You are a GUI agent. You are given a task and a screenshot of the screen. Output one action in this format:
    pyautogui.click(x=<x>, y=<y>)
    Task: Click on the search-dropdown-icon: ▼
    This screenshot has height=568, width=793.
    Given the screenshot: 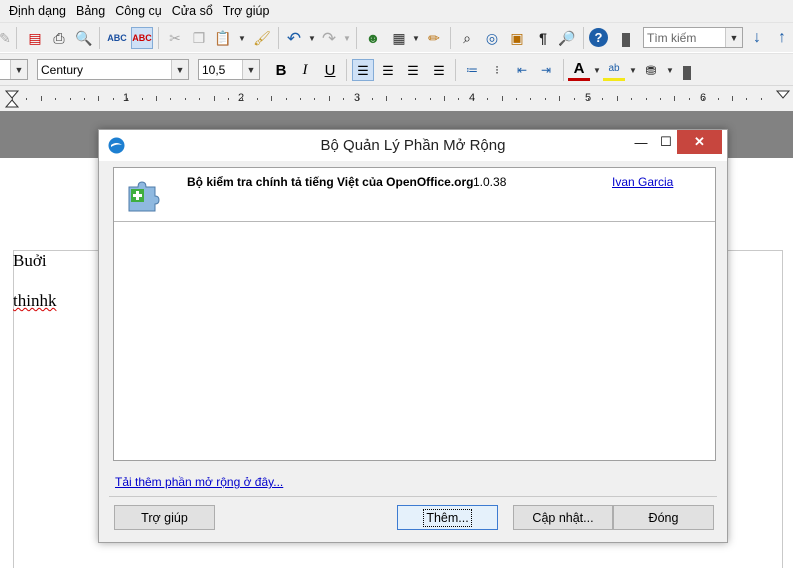 What is the action you would take?
    pyautogui.click(x=733, y=37)
    